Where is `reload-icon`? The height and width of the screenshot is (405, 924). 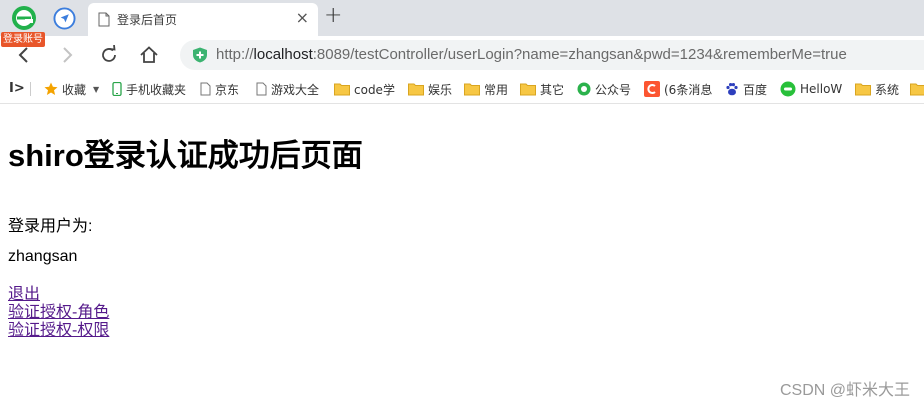 reload-icon is located at coordinates (109, 55).